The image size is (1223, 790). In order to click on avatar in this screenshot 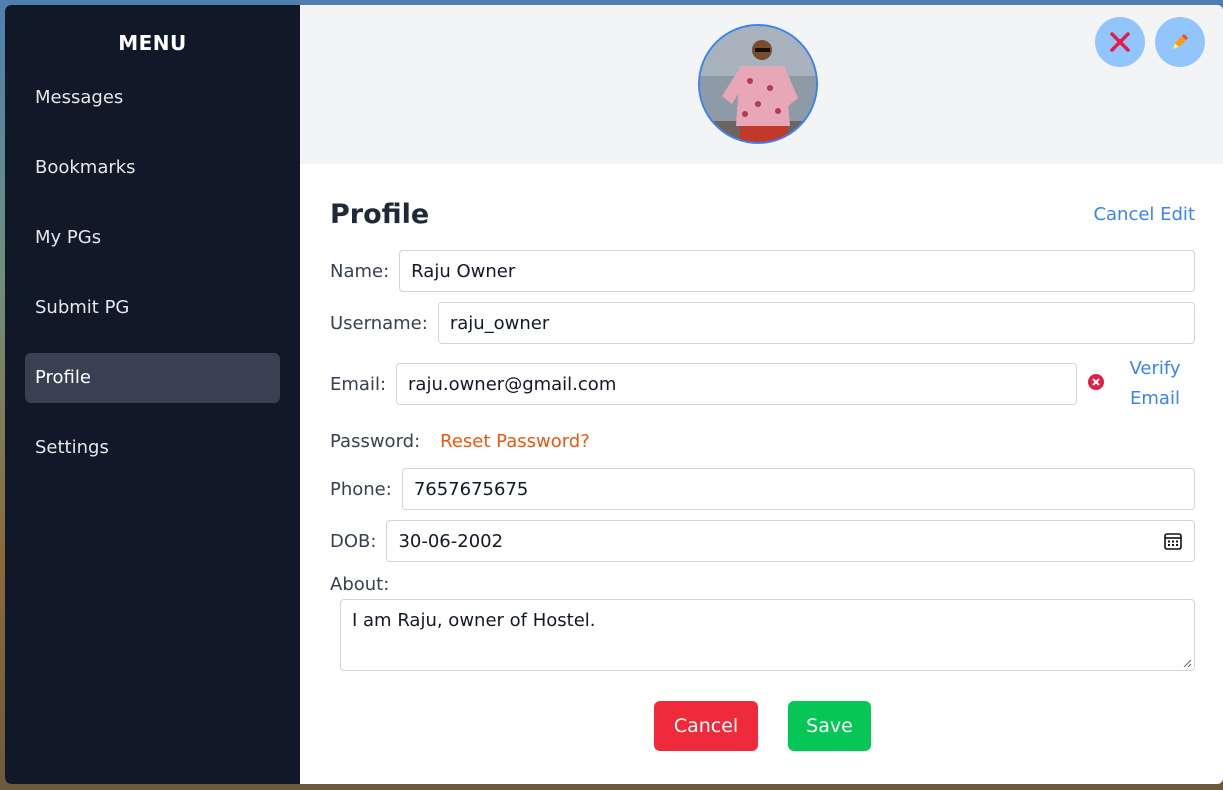, I will do `click(758, 84)`.